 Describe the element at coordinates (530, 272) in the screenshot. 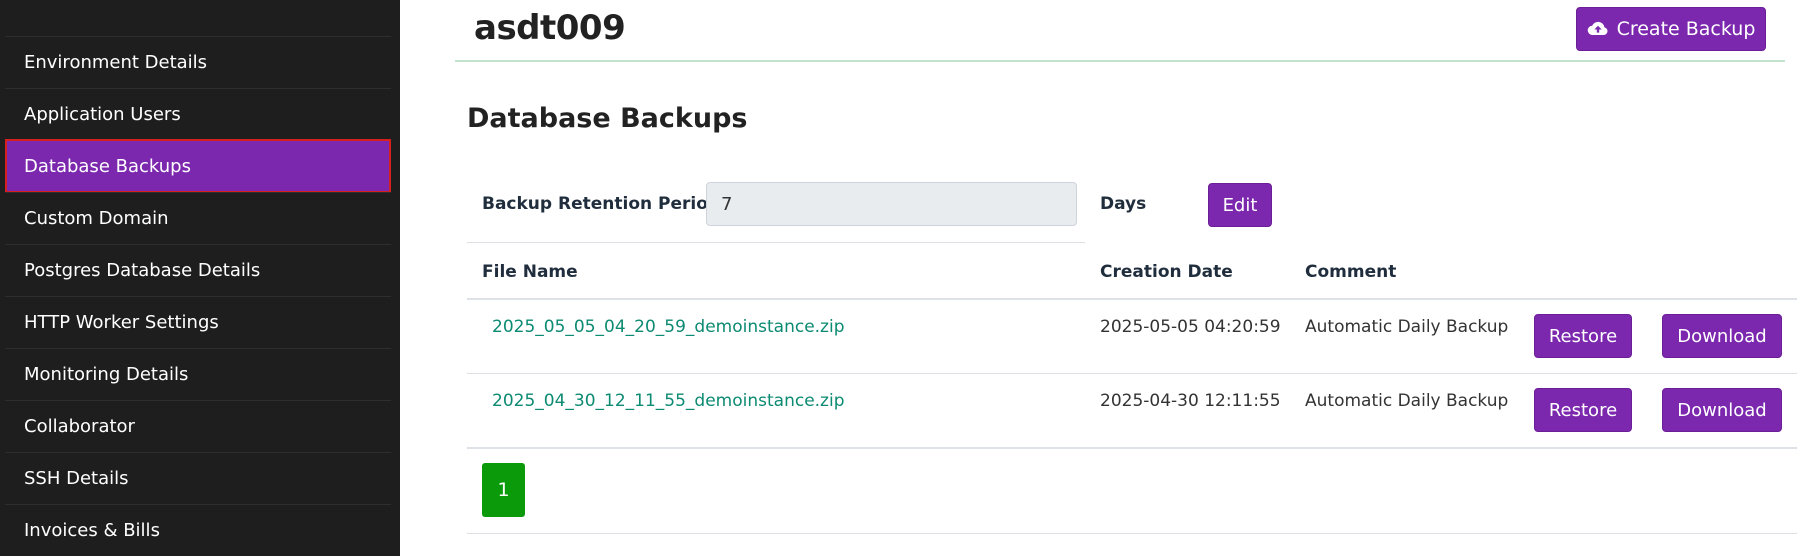

I see `column-header-file-name: File Name` at that location.